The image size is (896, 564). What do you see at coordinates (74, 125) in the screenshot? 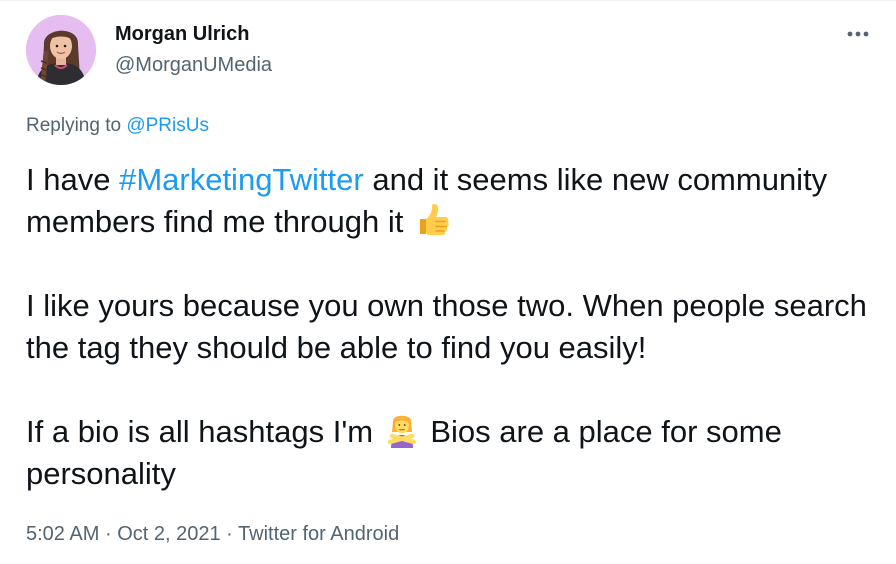
I see `replying-to-label: Replying to` at bounding box center [74, 125].